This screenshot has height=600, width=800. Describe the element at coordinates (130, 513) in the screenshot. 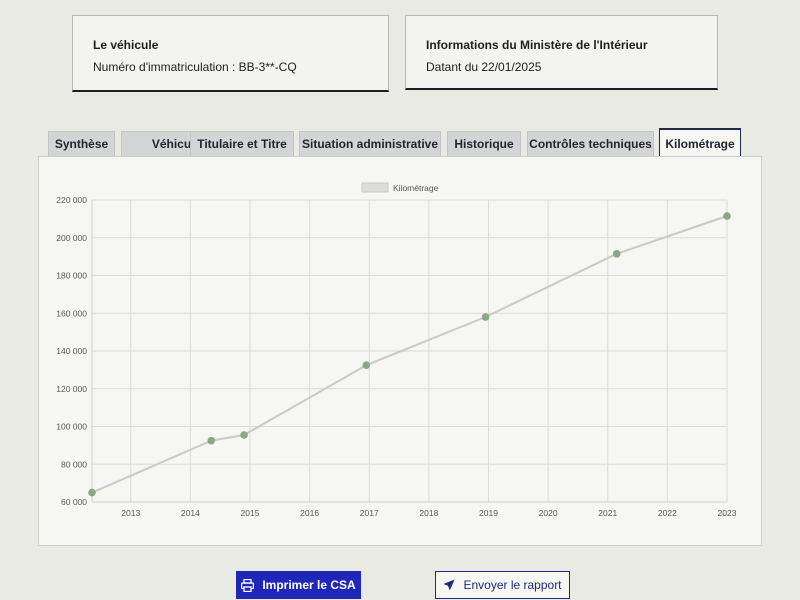

I see `x-tick-label: 2013` at that location.